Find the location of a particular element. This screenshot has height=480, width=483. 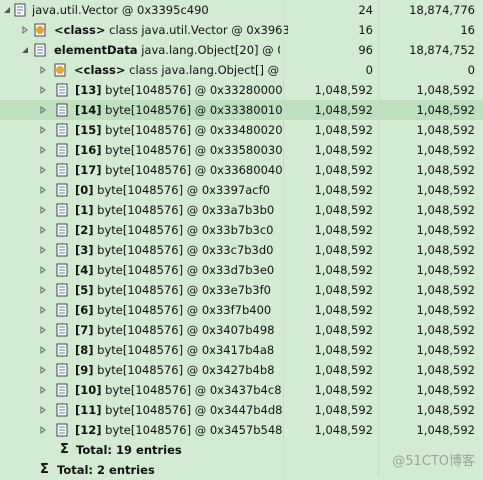

row-label: byte[1048576] @ 0x33c7b3d0 is located at coordinates (183, 250).